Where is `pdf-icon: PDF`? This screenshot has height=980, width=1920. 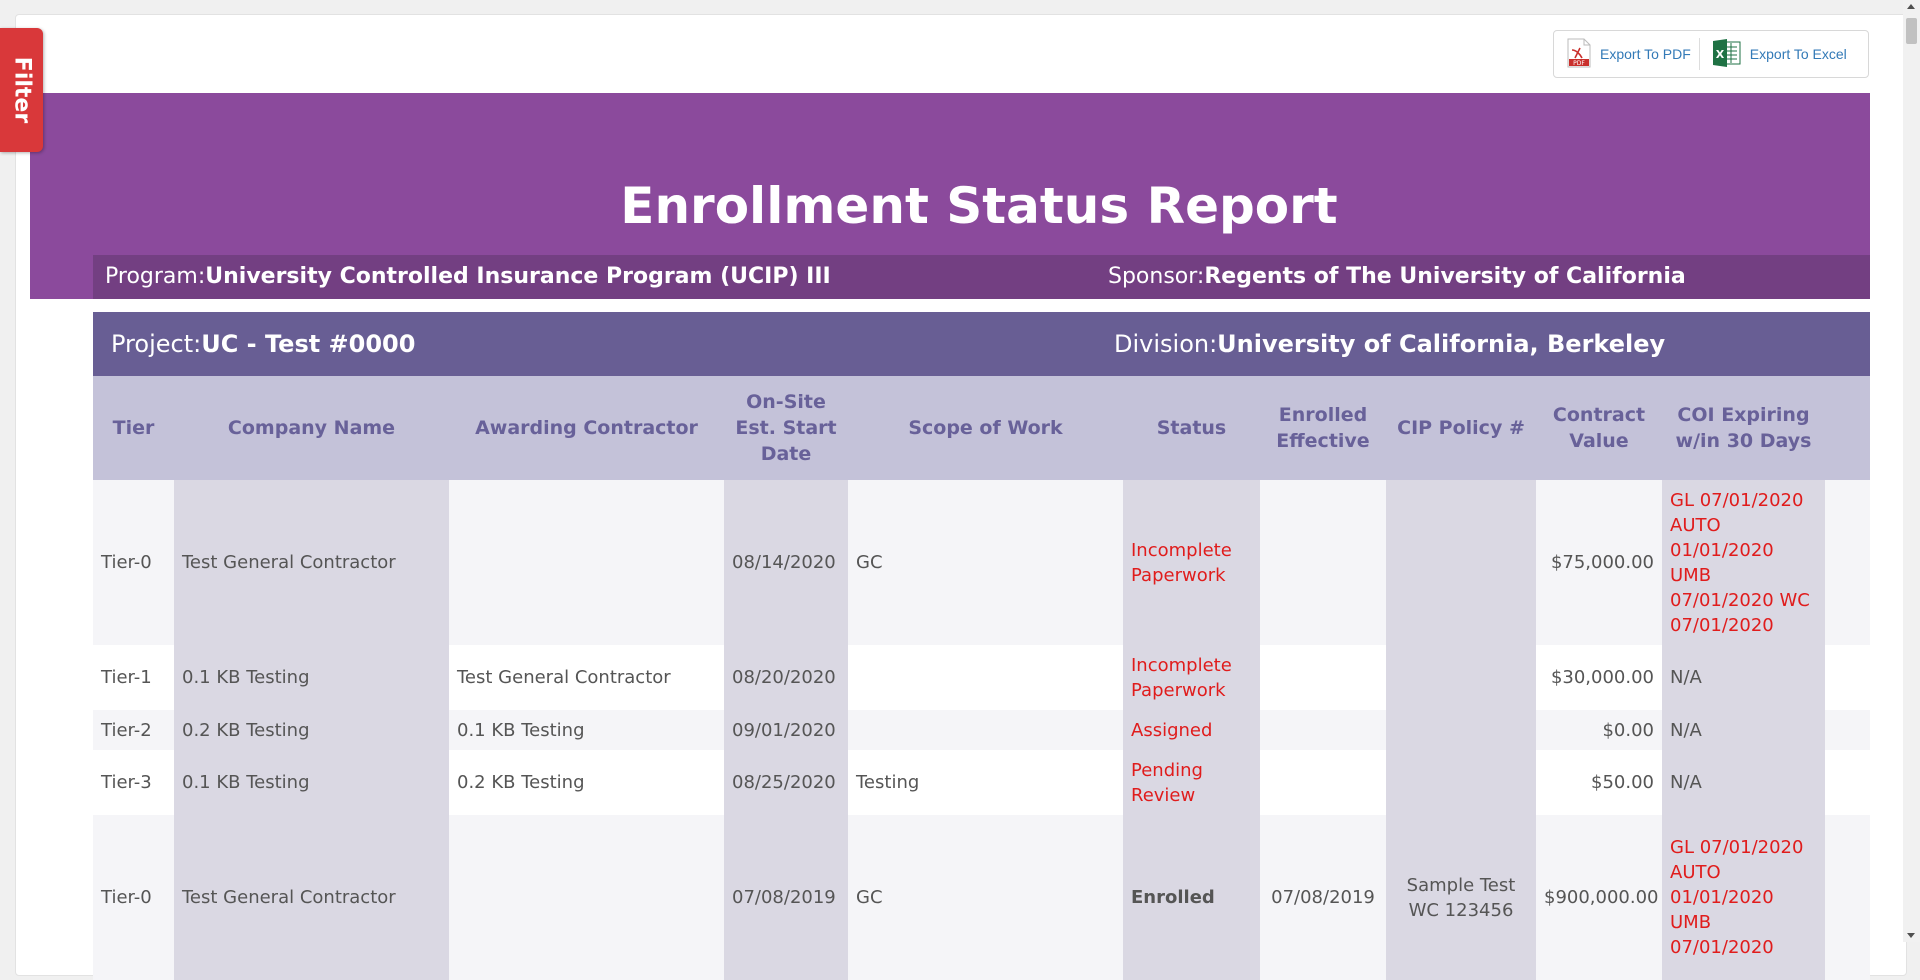
pdf-icon: PDF is located at coordinates (1579, 54).